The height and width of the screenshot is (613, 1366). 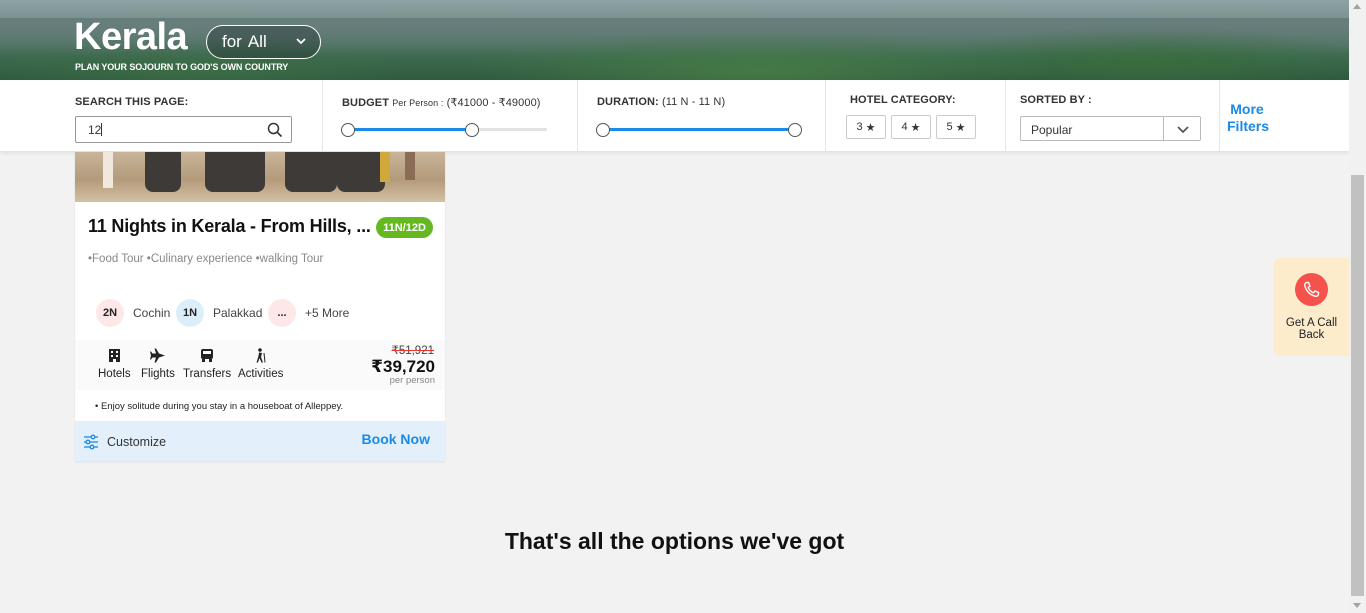 I want to click on duration-min-handle, so click(x=603, y=130).